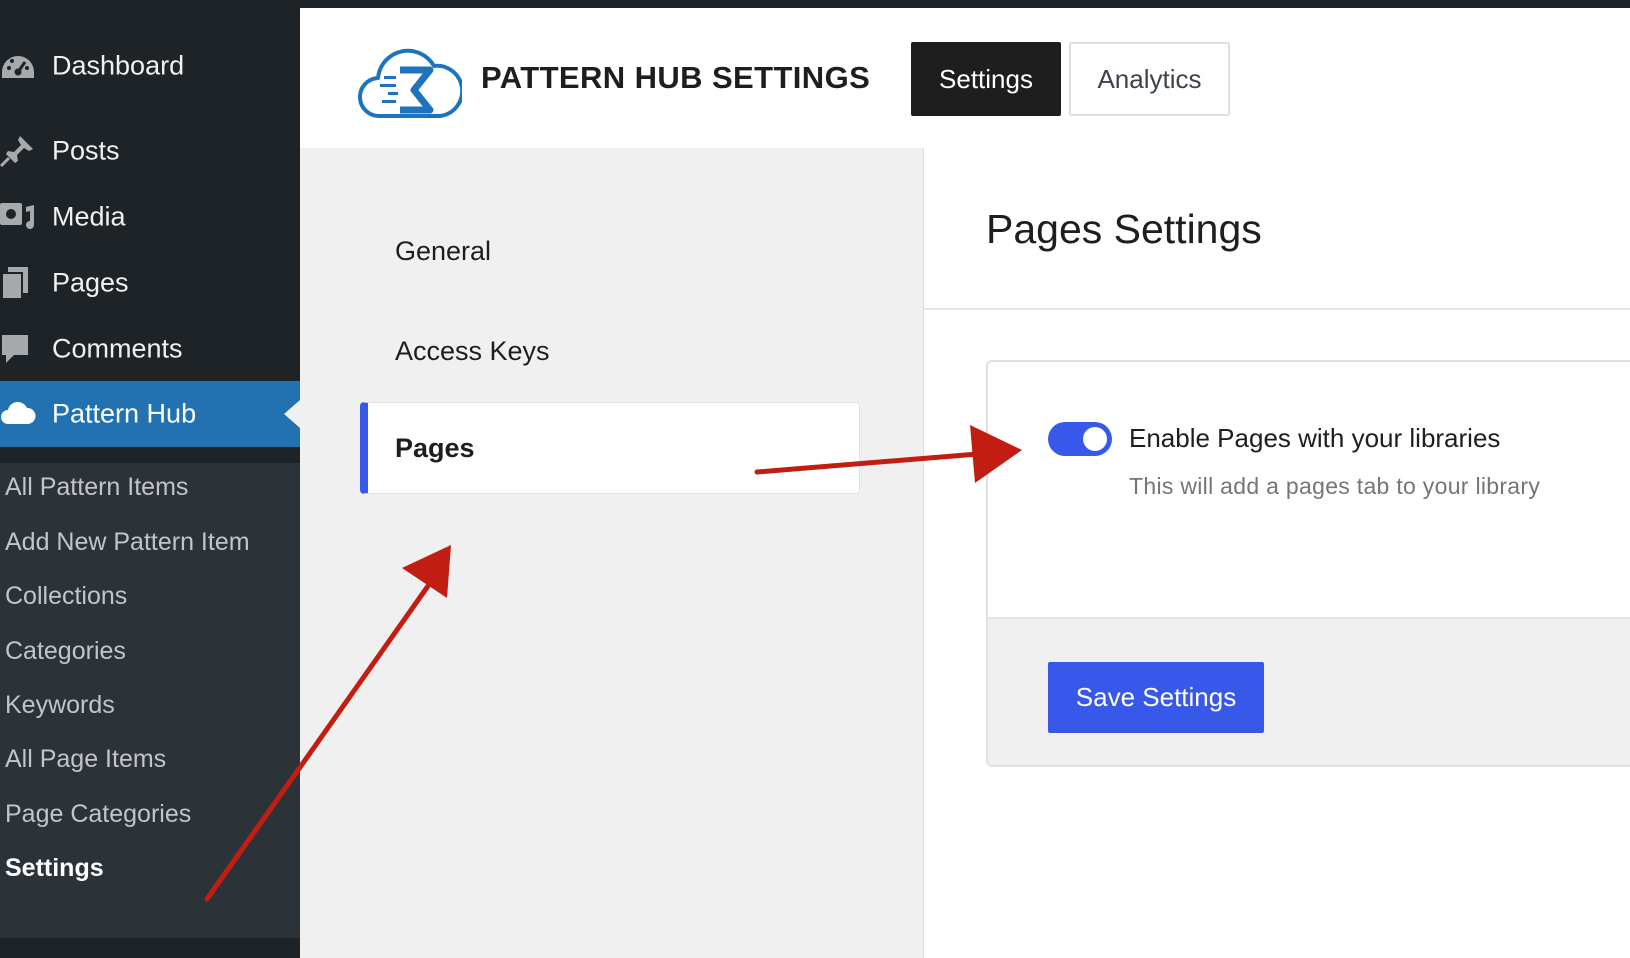 This screenshot has height=958, width=1630. What do you see at coordinates (66, 596) in the screenshot?
I see `submenu-collections: Collections` at bounding box center [66, 596].